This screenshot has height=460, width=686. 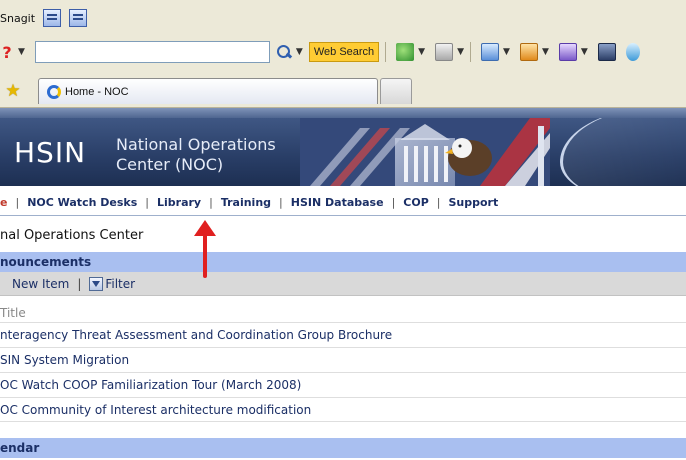 I want to click on favorites-star-icon: ★, so click(x=13, y=91).